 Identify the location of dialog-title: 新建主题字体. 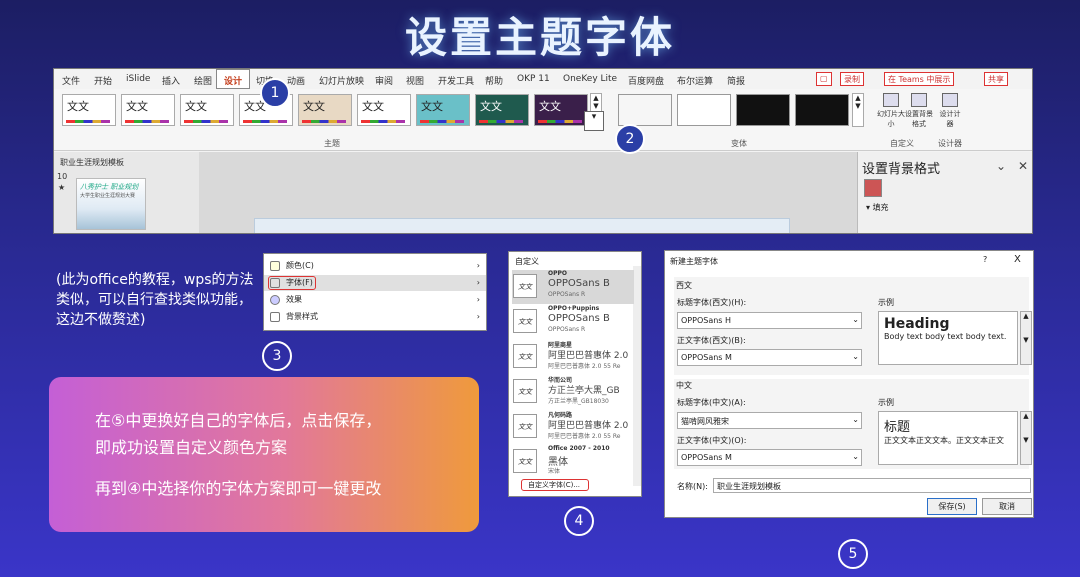
(694, 261).